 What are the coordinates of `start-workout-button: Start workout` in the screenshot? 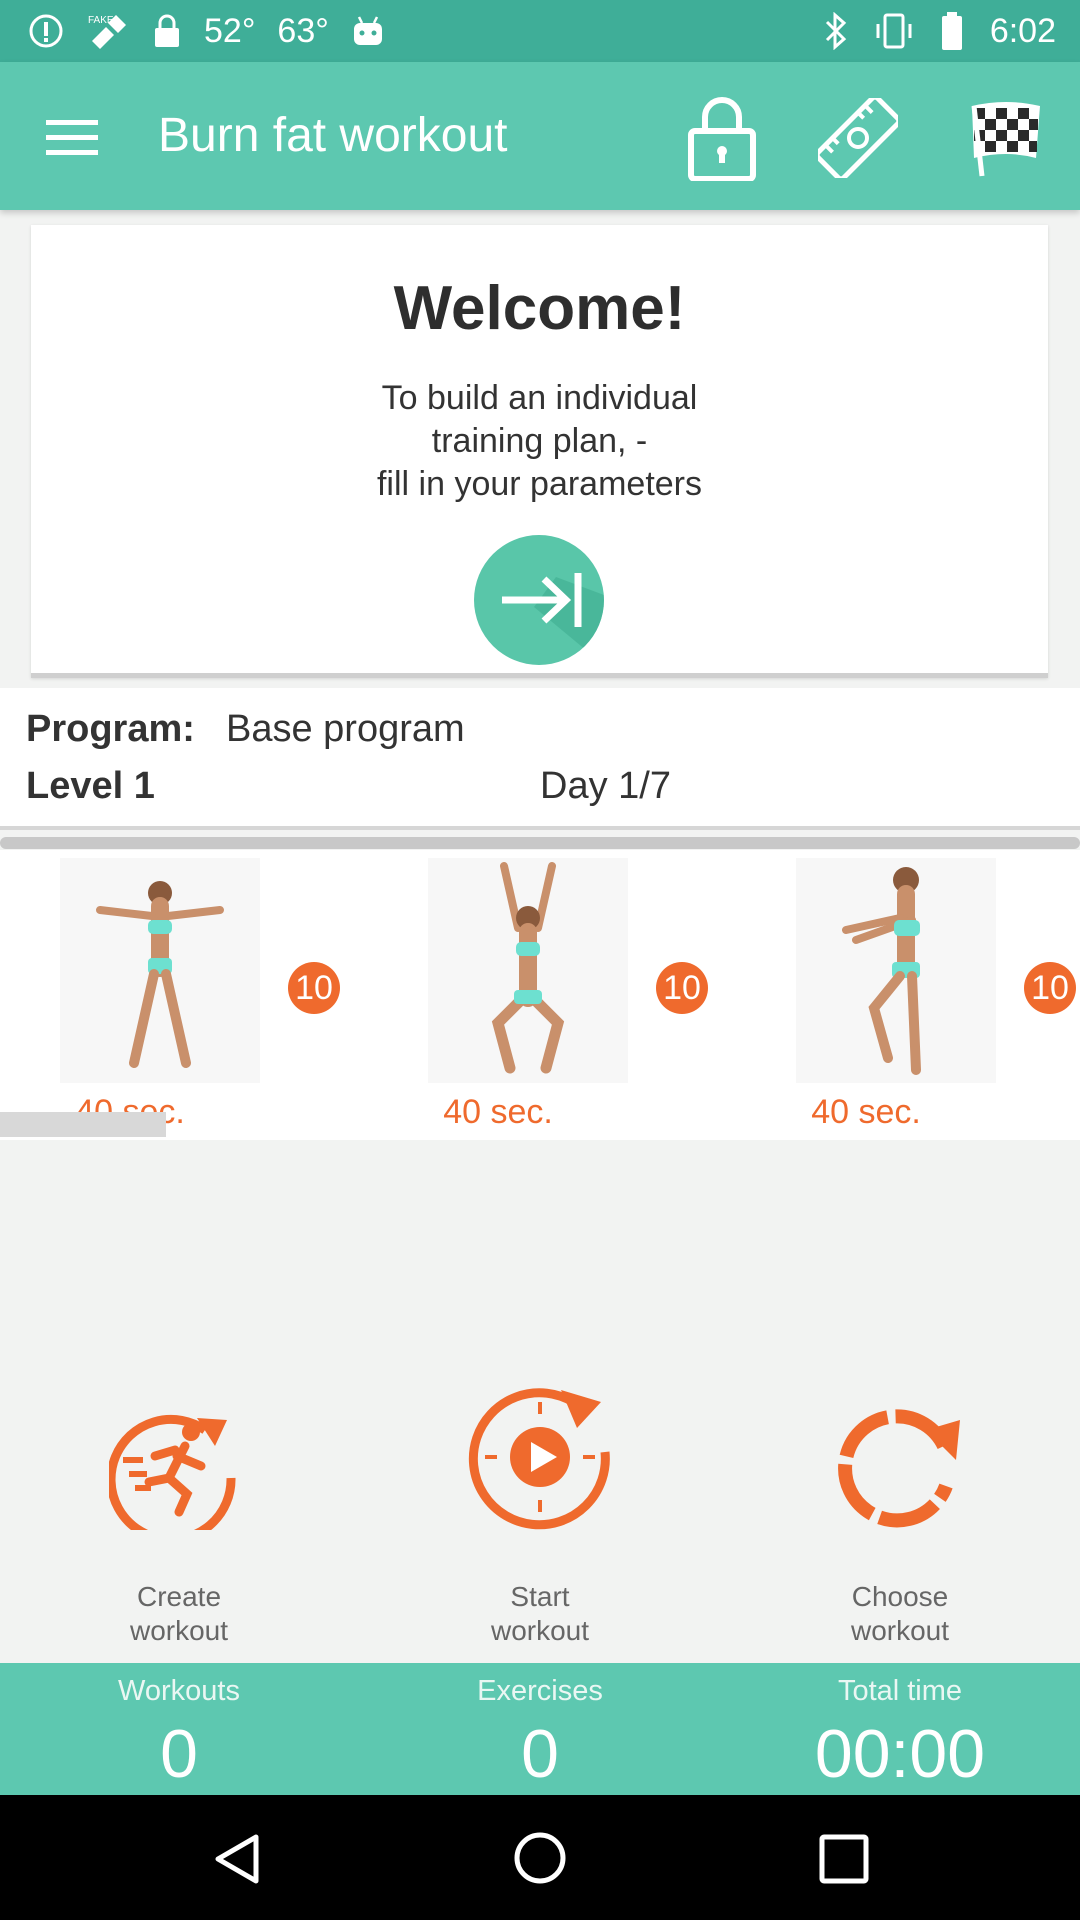 It's located at (540, 1519).